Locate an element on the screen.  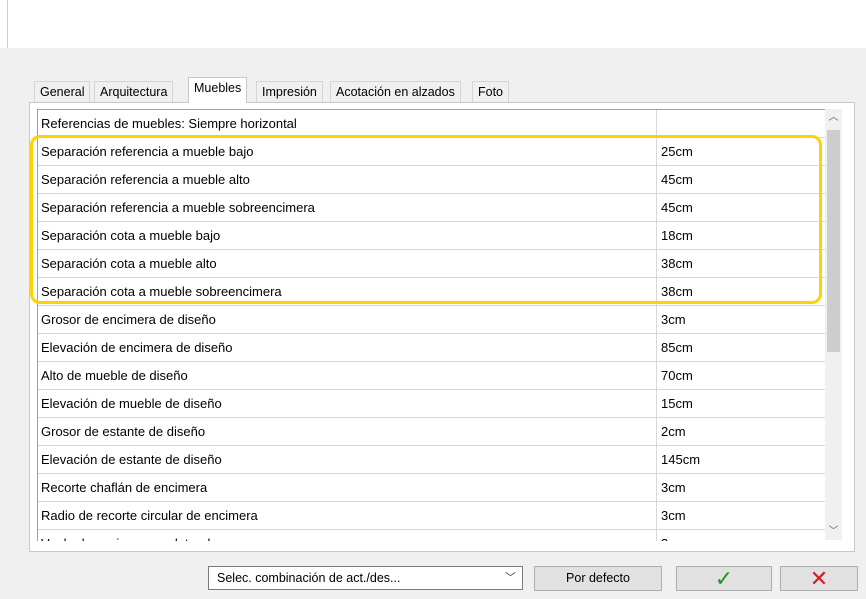
grid-row: Alto de mueble de diseño 70cm is located at coordinates (431, 376).